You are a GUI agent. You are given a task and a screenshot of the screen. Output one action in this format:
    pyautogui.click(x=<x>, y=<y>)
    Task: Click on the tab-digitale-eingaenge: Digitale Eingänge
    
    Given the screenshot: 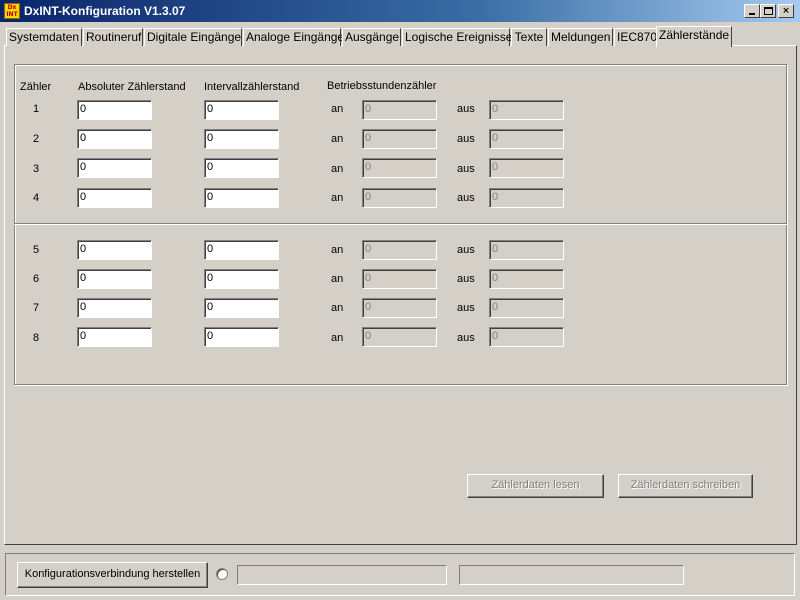 What is the action you would take?
    pyautogui.click(x=193, y=37)
    